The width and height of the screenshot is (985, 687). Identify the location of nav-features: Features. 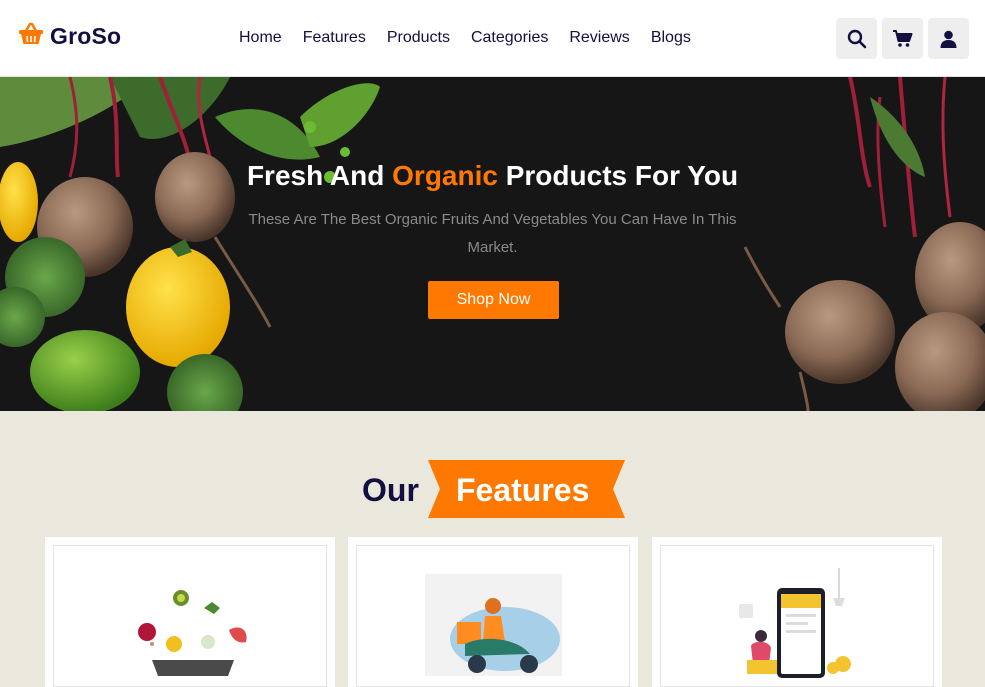
(334, 38).